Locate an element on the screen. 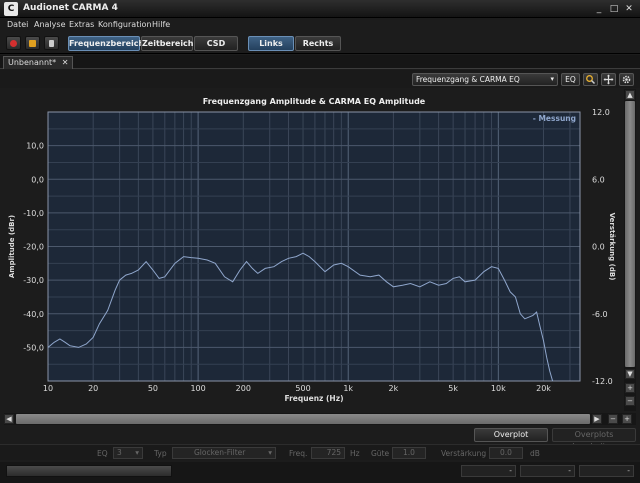 The width and height of the screenshot is (640, 483). view-csd-button: CSD is located at coordinates (216, 43).